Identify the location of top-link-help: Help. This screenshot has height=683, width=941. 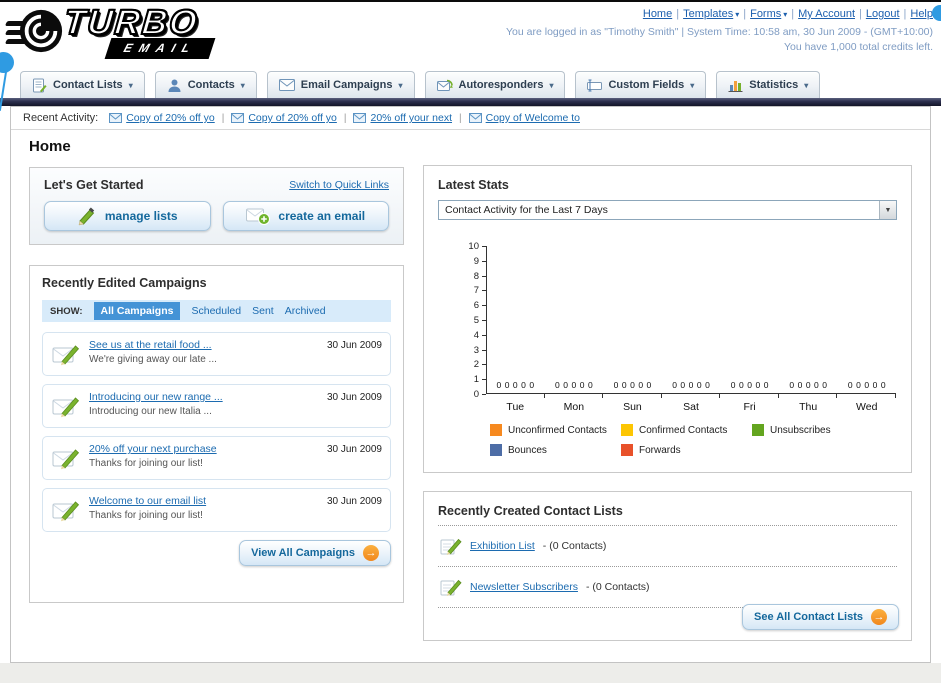
(921, 14).